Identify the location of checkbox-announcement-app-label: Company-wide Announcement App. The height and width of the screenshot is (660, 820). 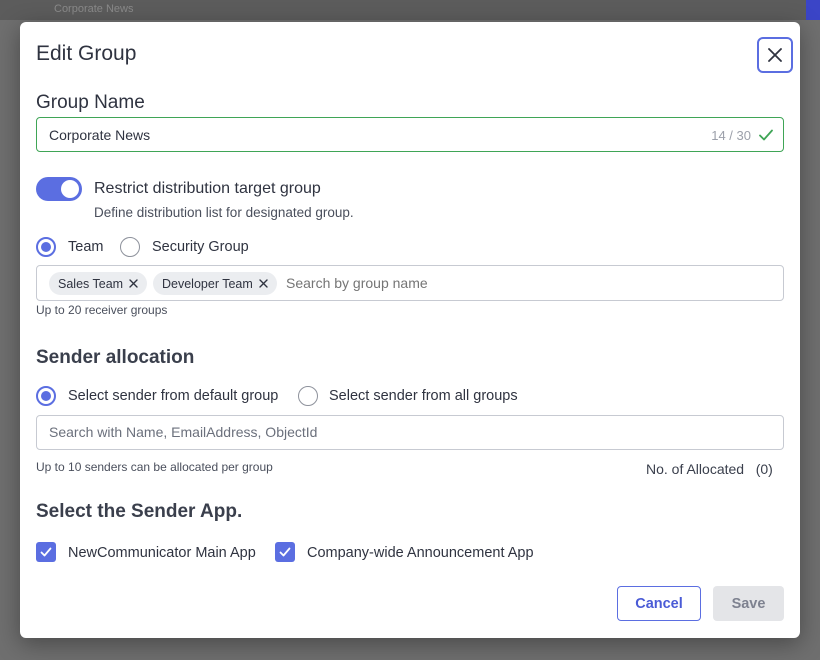
(420, 553).